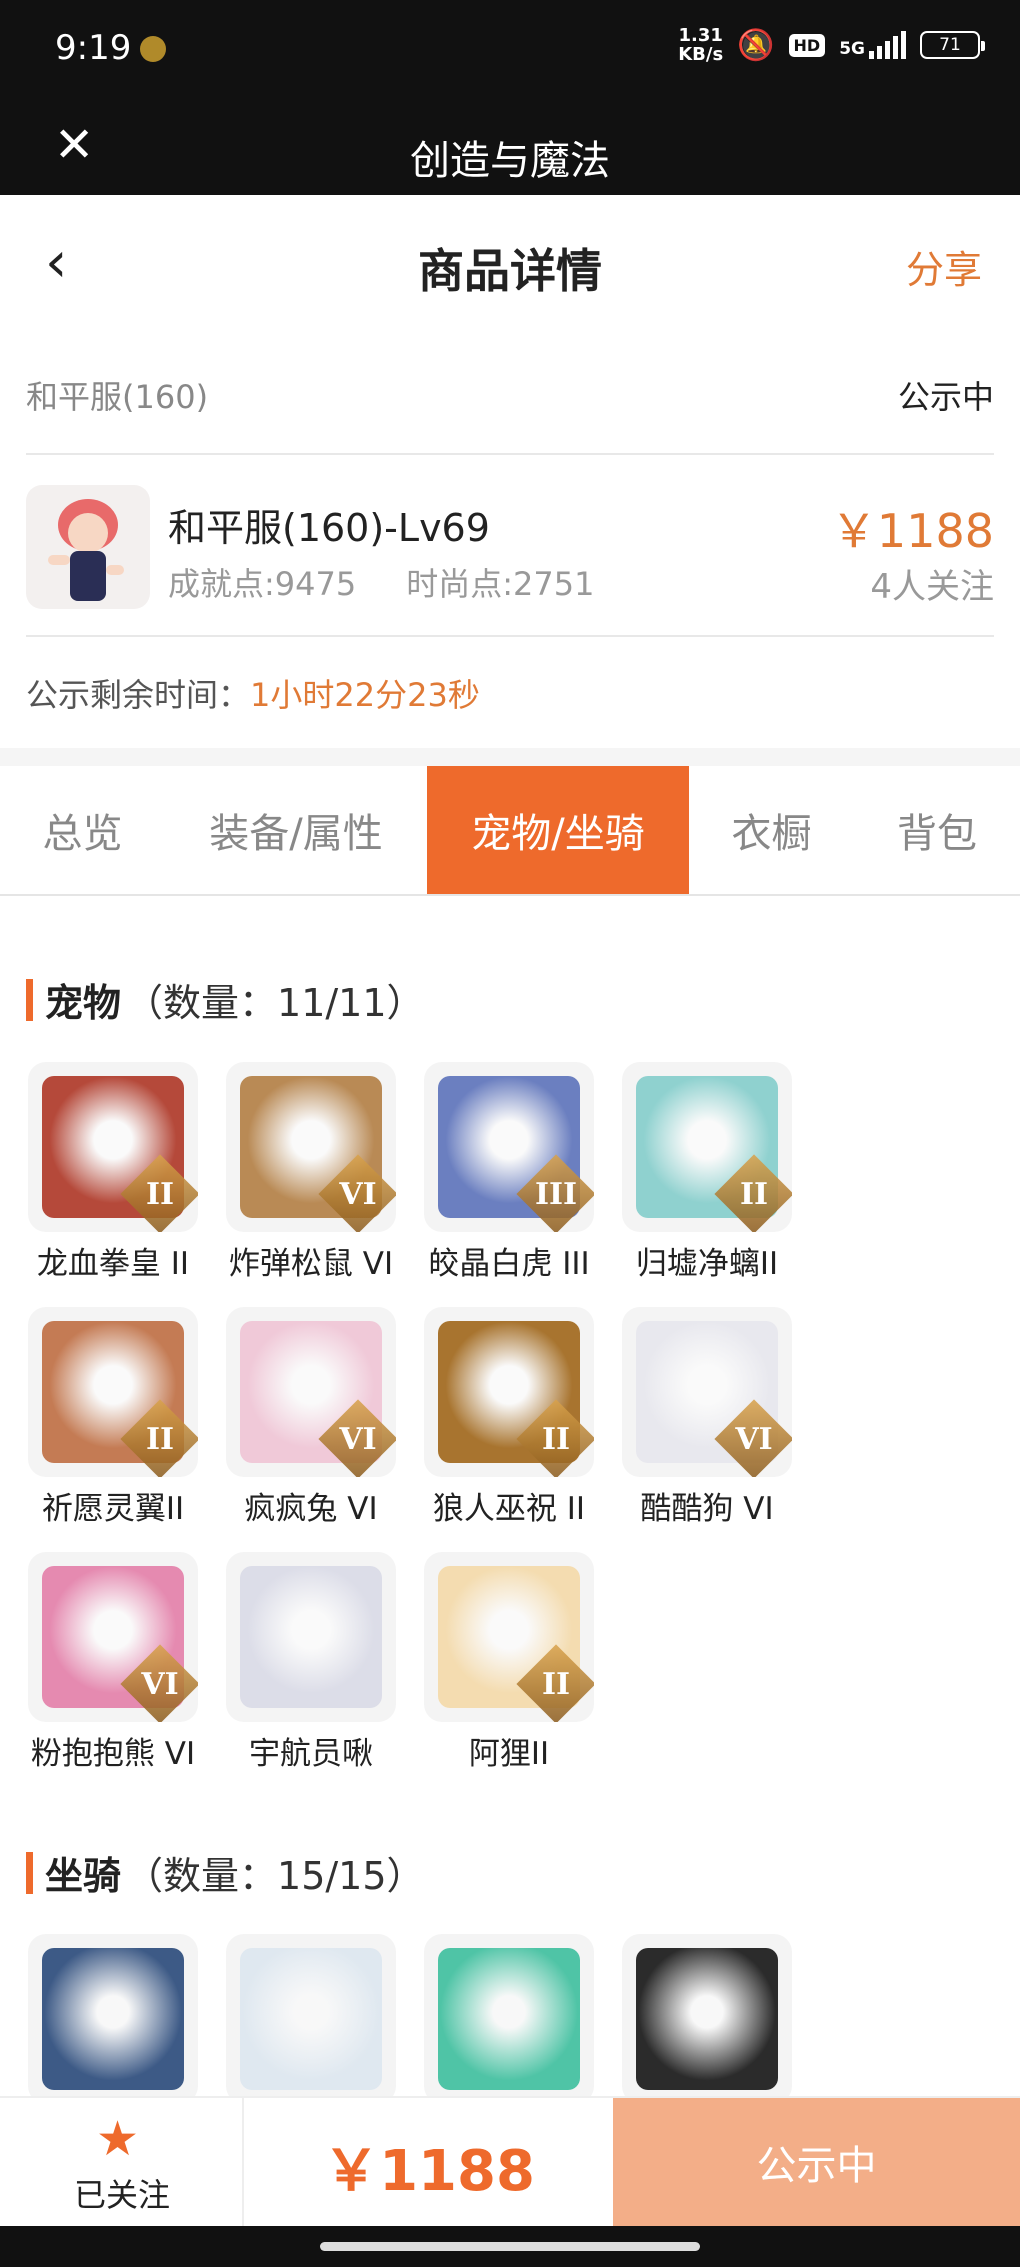  What do you see at coordinates (509, 1147) in the screenshot?
I see `pet-image: III` at bounding box center [509, 1147].